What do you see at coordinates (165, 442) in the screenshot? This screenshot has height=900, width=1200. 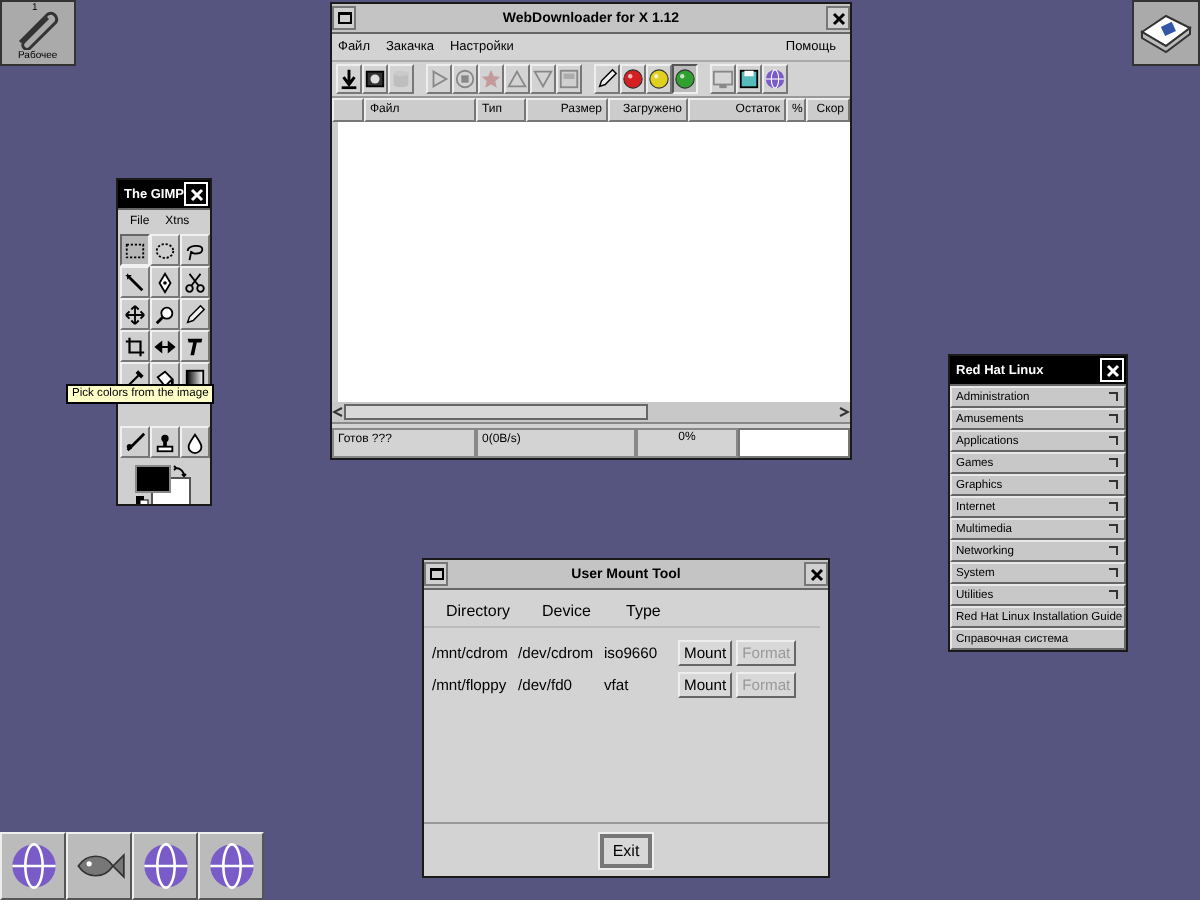 I see `stamp-icon` at bounding box center [165, 442].